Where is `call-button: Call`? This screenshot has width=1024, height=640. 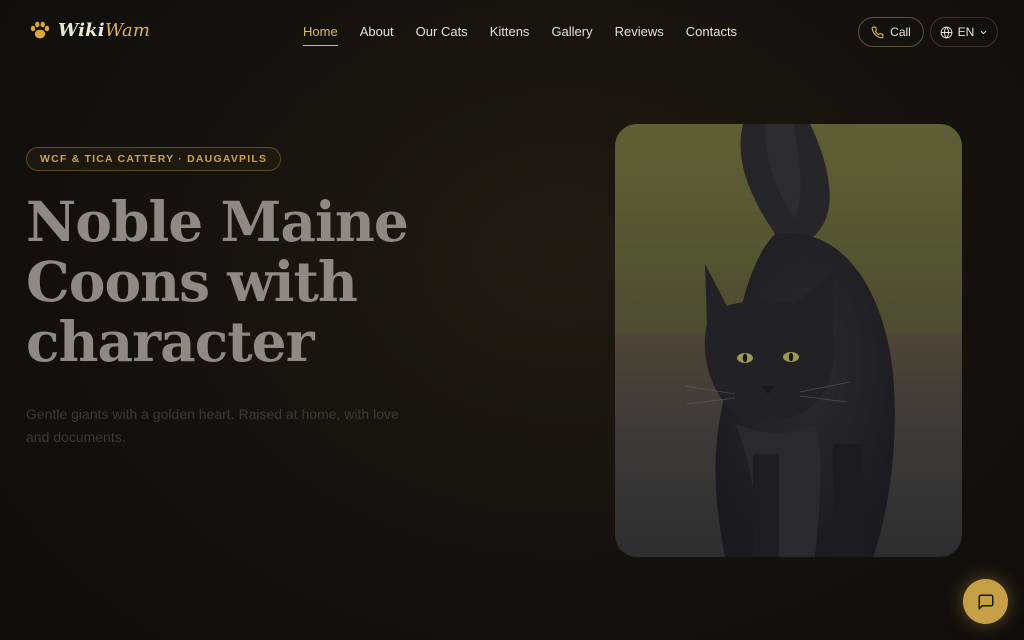 call-button: Call is located at coordinates (891, 32).